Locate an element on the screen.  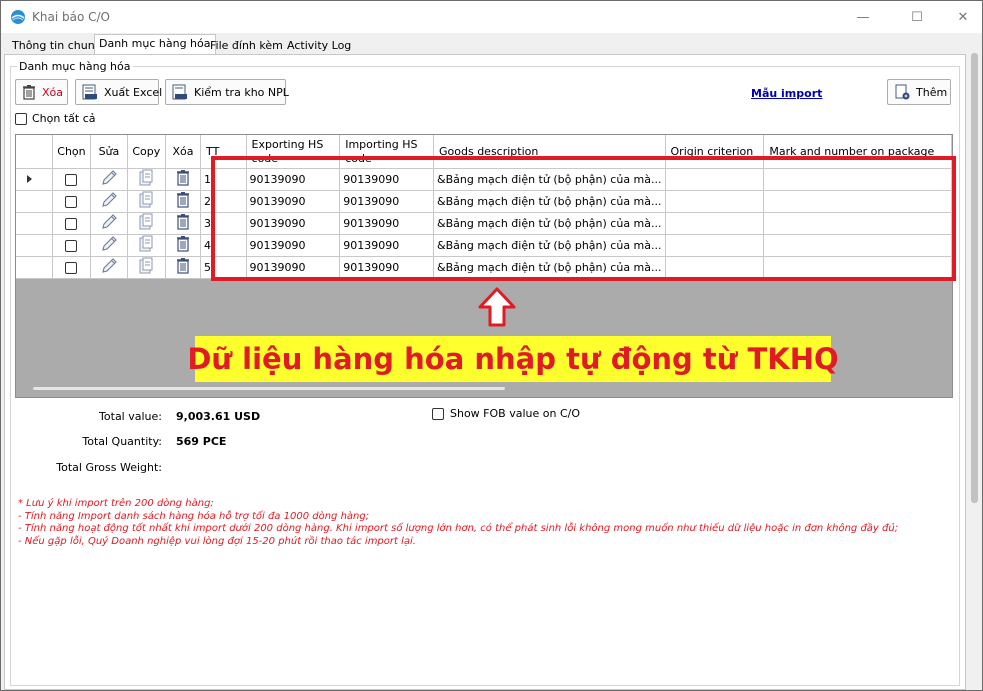
total-quantity-label: Total Quantity: is located at coordinates (122, 441).